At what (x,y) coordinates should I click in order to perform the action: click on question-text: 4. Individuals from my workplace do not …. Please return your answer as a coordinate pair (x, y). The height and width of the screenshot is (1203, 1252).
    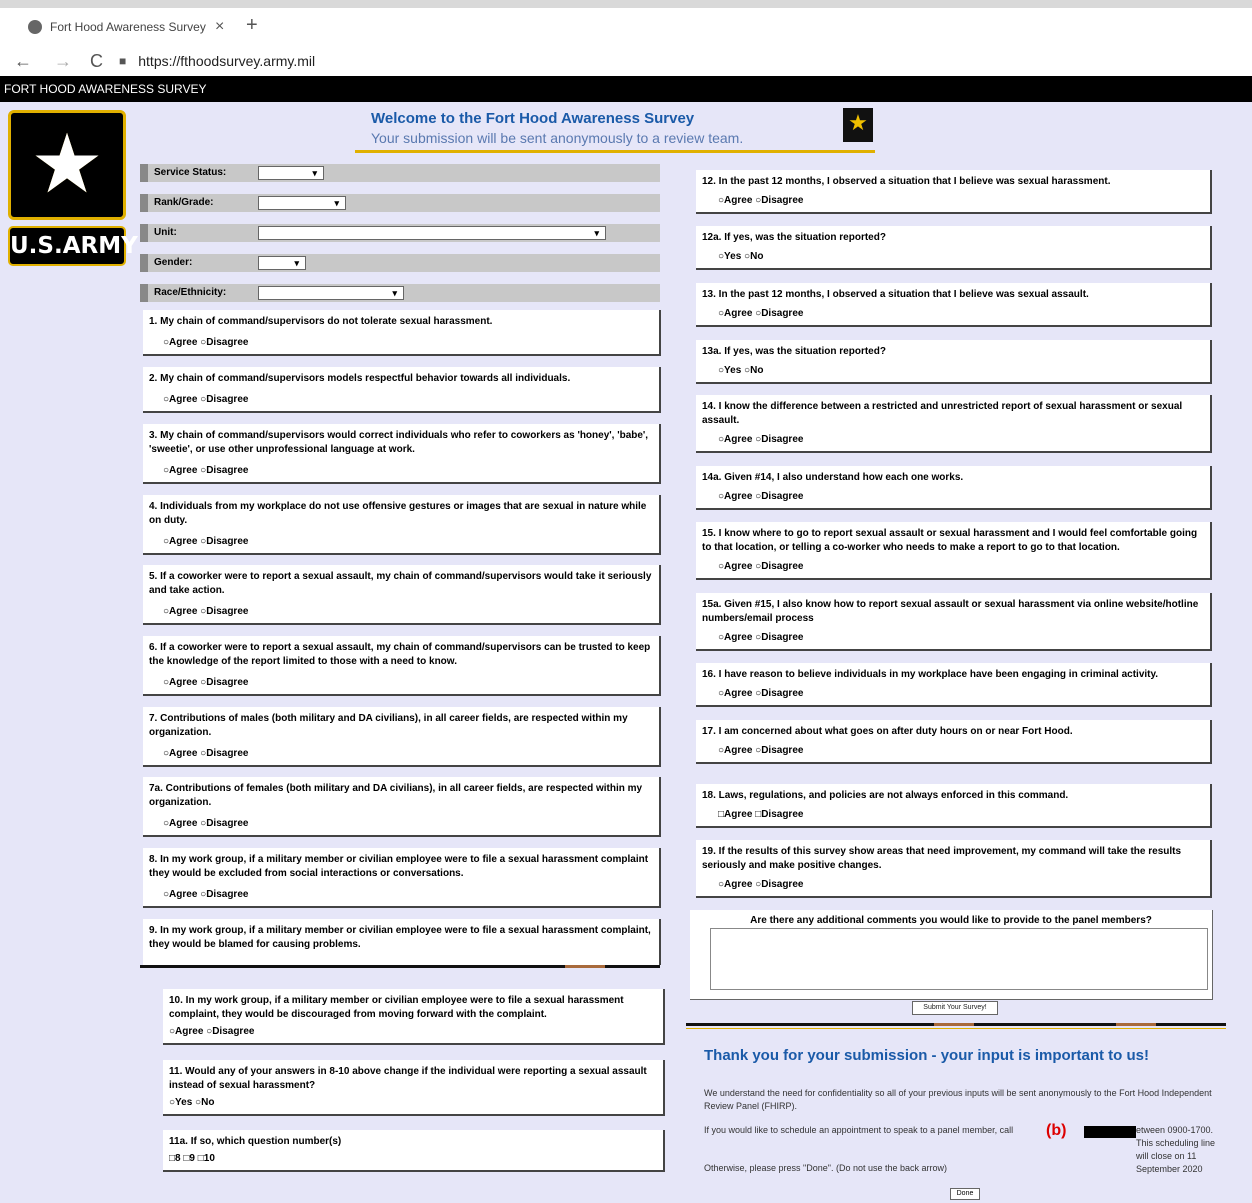
    Looking at the image, I should click on (398, 513).